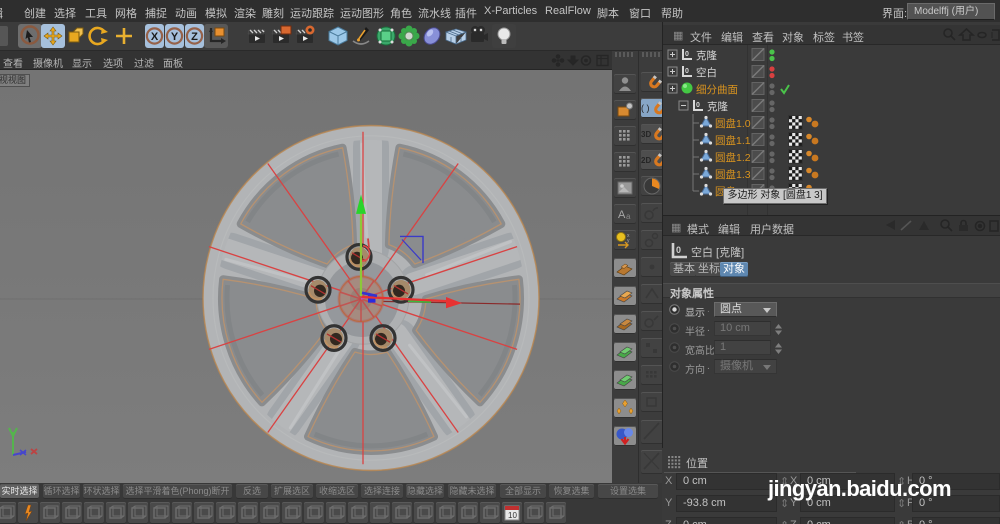 The height and width of the screenshot is (524, 1000). Describe the element at coordinates (646, 160) in the screenshot. I see `svg-text: 2D` at that location.